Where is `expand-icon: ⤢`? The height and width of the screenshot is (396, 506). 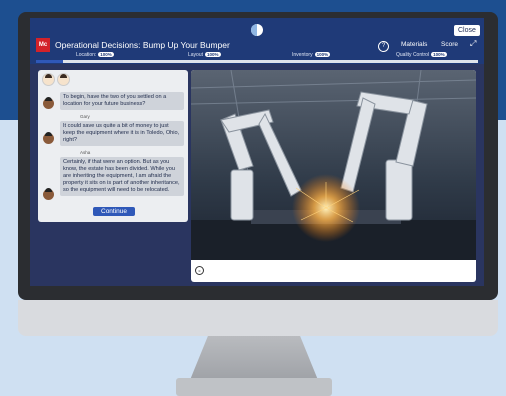 expand-icon: ⤢ is located at coordinates (473, 44).